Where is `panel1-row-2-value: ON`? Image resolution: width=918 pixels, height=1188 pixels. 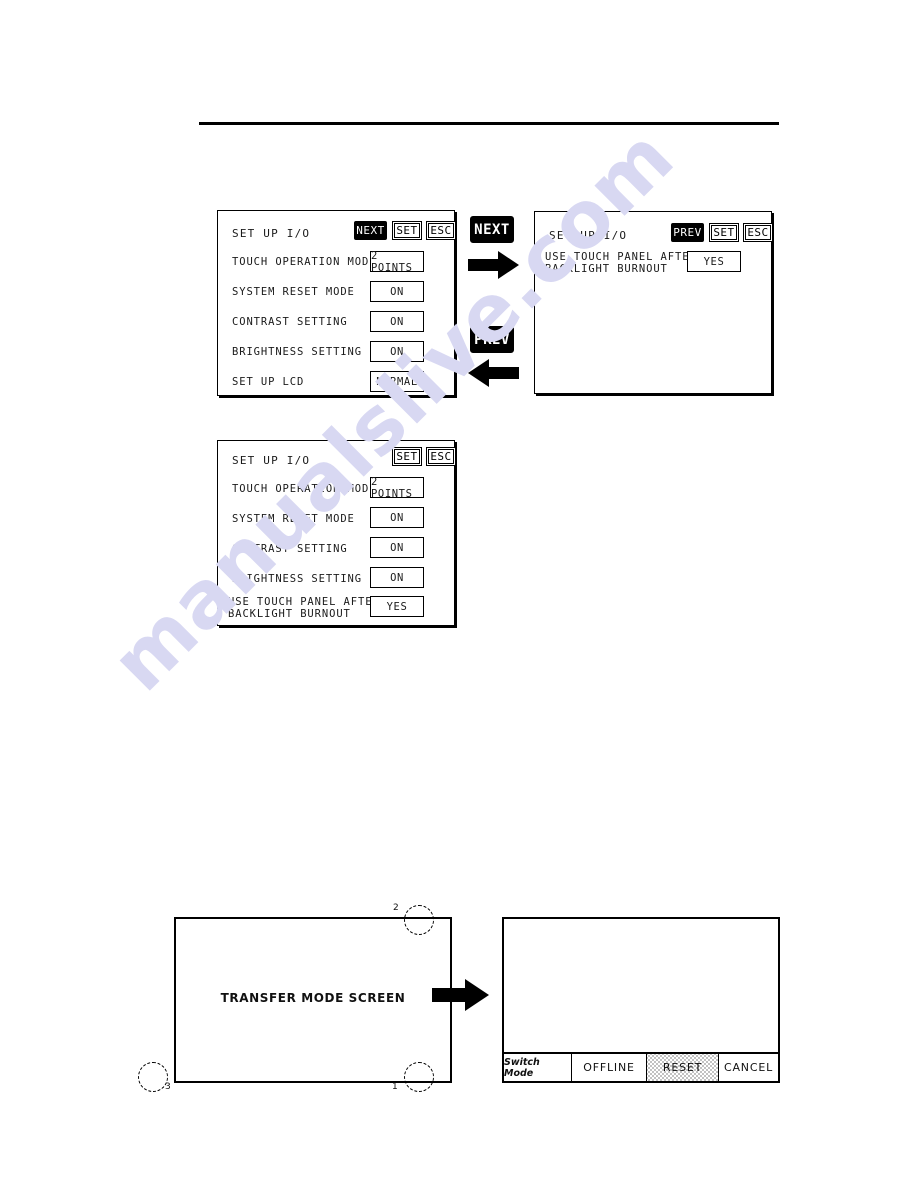
panel1-row-2-value: ON is located at coordinates (397, 321).